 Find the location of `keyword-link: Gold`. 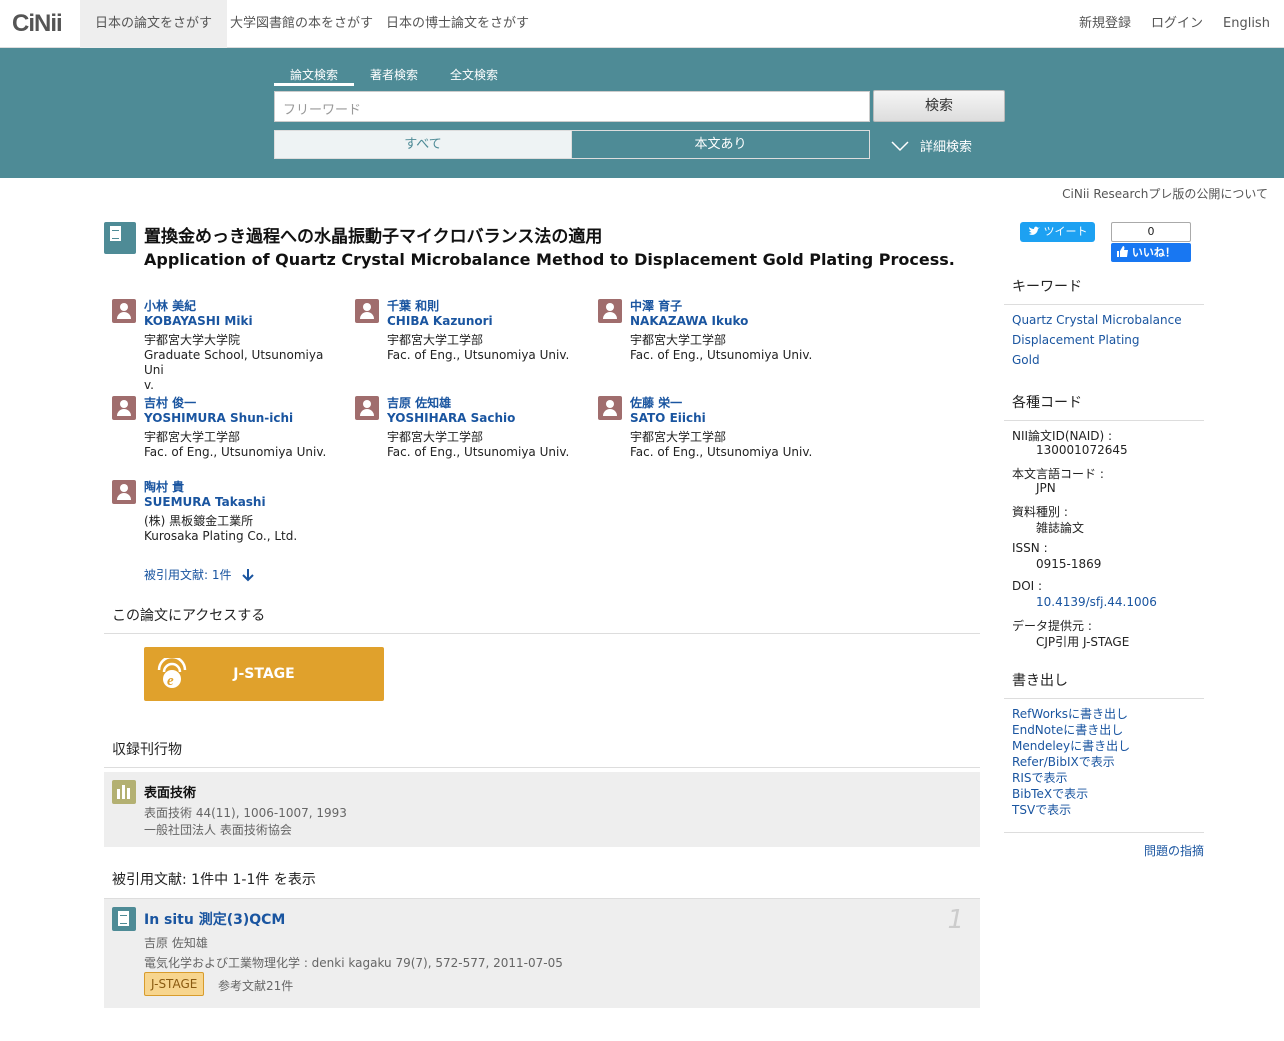

keyword-link: Gold is located at coordinates (1026, 360).